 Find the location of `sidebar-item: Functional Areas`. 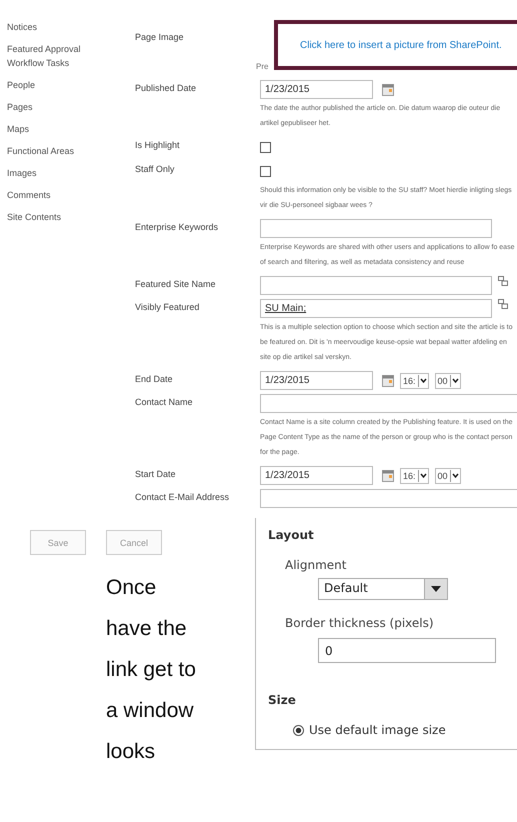

sidebar-item: Functional Areas is located at coordinates (57, 151).